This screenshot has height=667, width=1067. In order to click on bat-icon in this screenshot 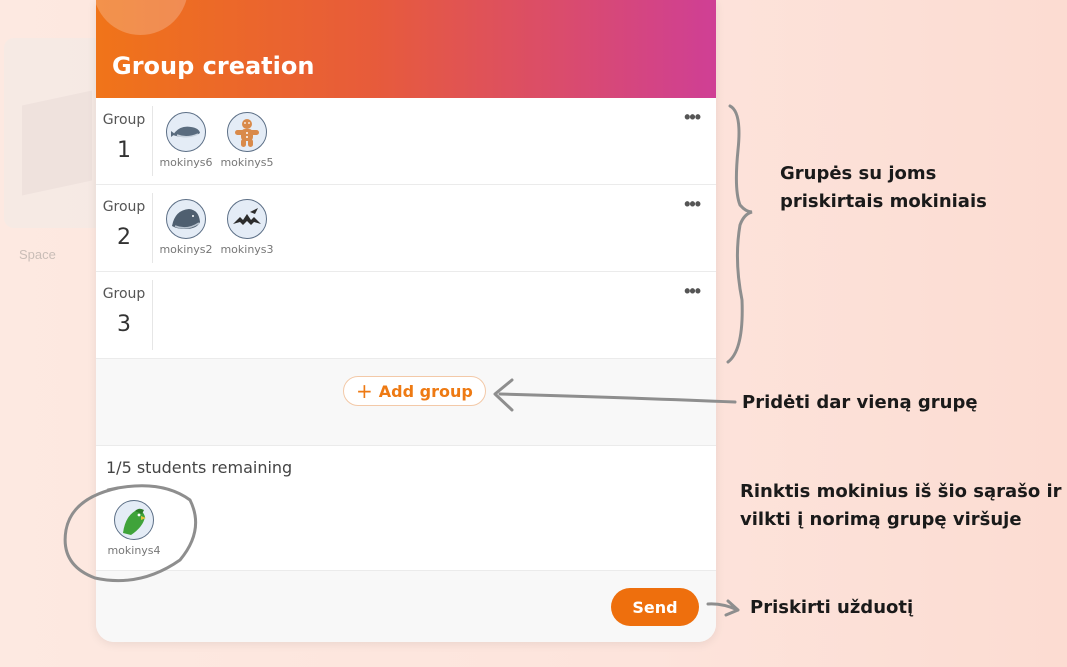, I will do `click(247, 219)`.